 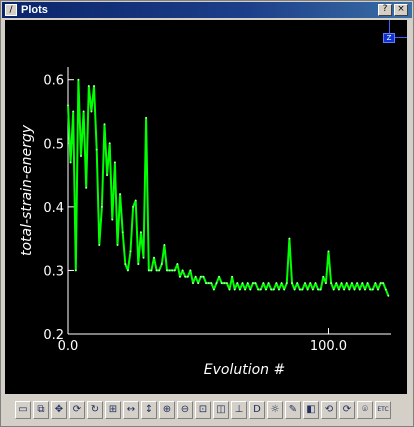 I want to click on y-tick-label: 0.3, so click(x=53, y=271).